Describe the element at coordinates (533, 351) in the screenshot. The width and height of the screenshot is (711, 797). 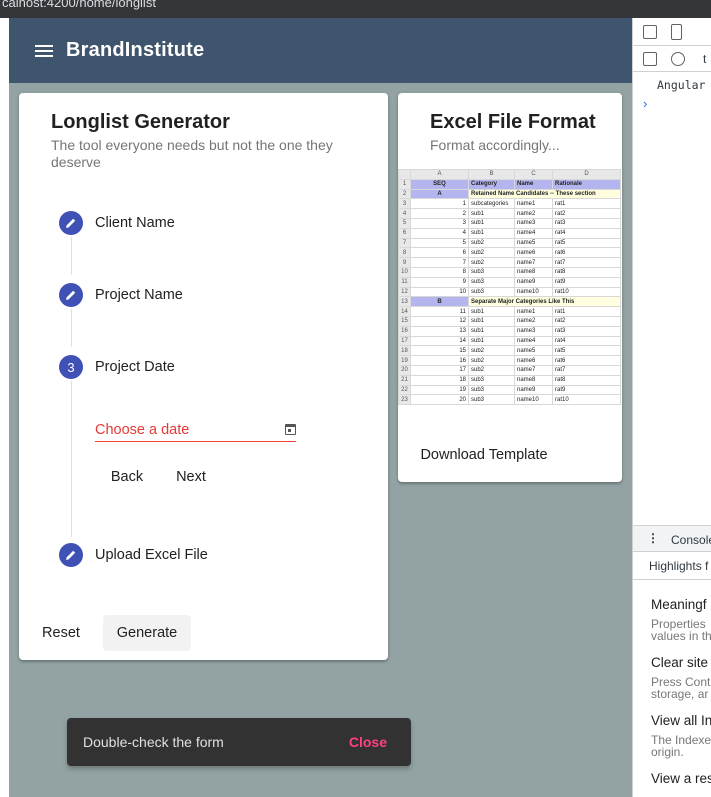
I see `sheet-cell: name5` at that location.